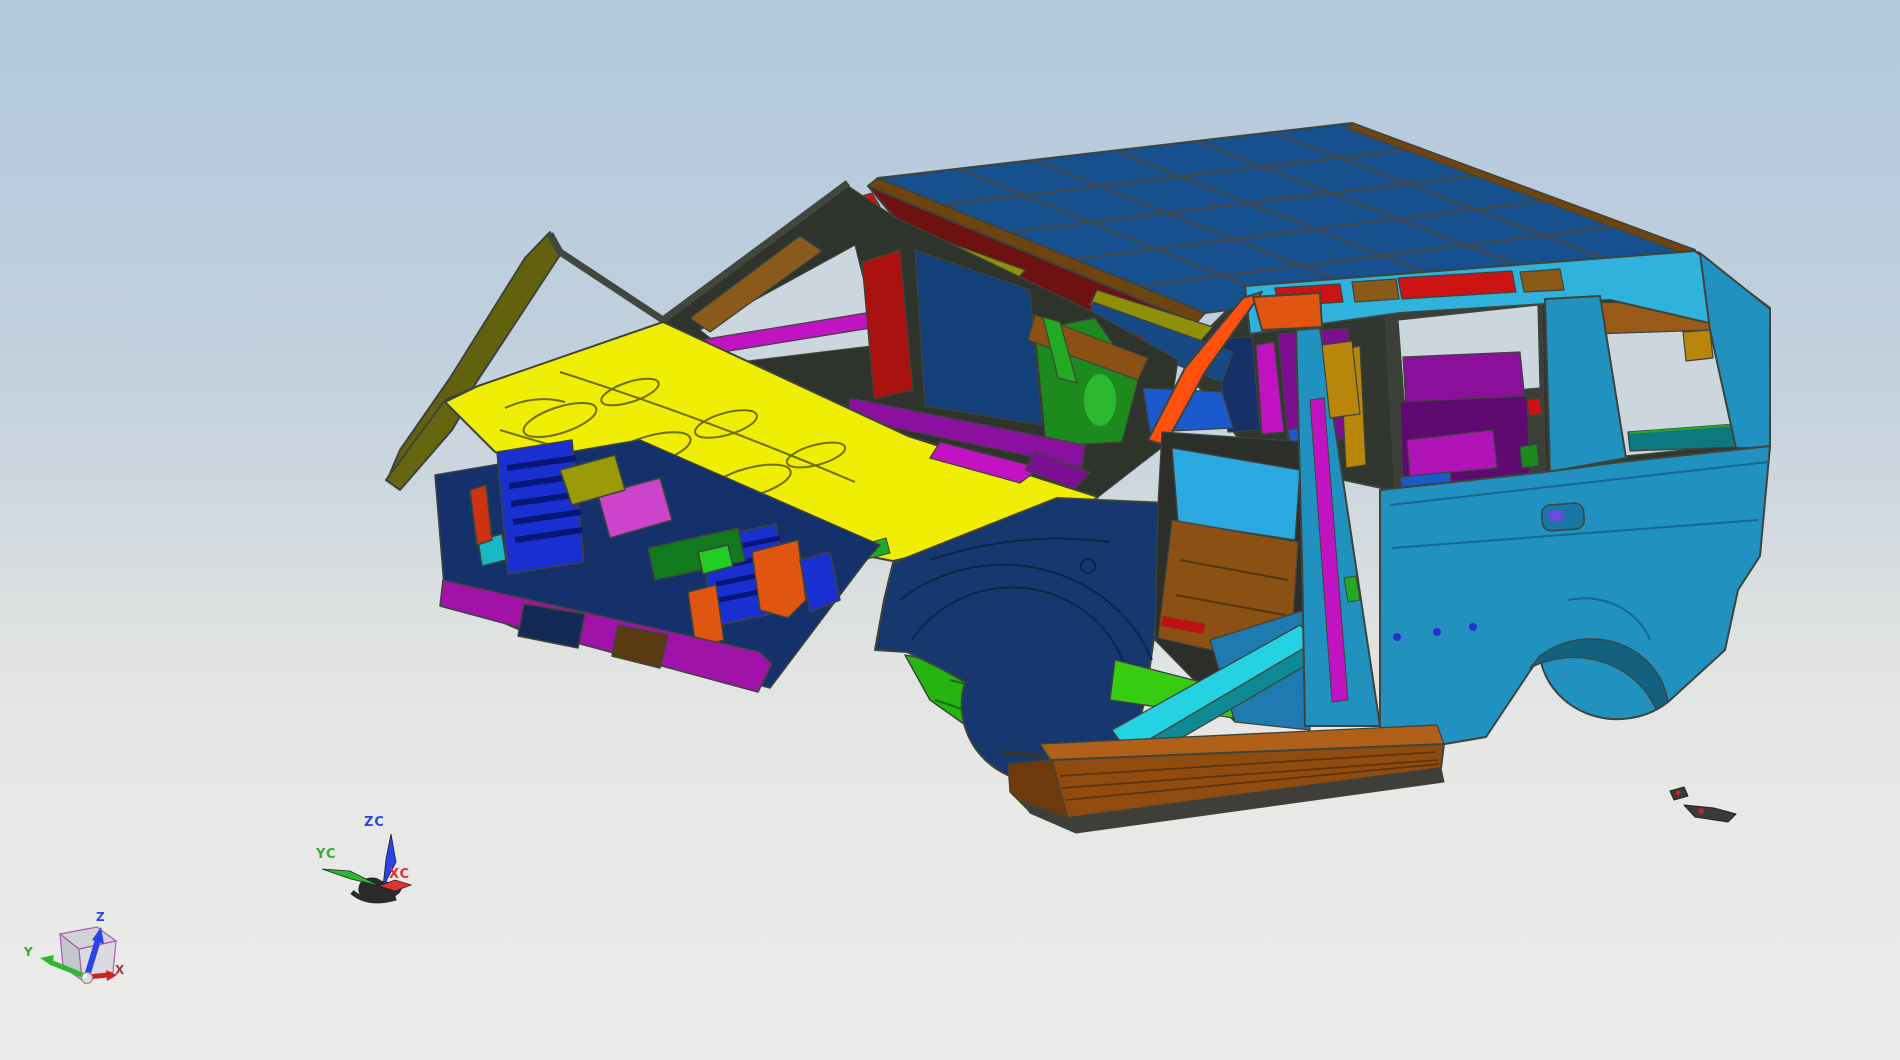  Describe the element at coordinates (47, 960) in the screenshot. I see `csys-y-arrowhead` at that location.